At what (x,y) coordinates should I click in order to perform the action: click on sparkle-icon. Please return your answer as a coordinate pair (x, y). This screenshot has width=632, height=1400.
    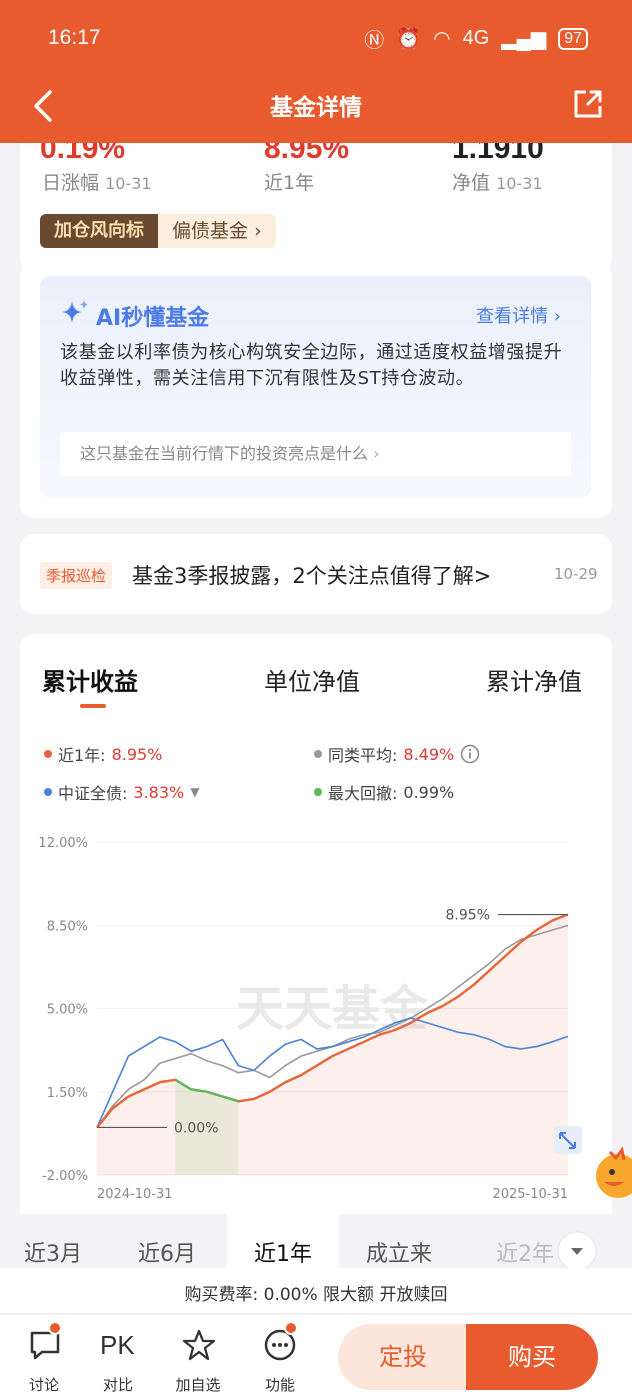
    Looking at the image, I should click on (75, 311).